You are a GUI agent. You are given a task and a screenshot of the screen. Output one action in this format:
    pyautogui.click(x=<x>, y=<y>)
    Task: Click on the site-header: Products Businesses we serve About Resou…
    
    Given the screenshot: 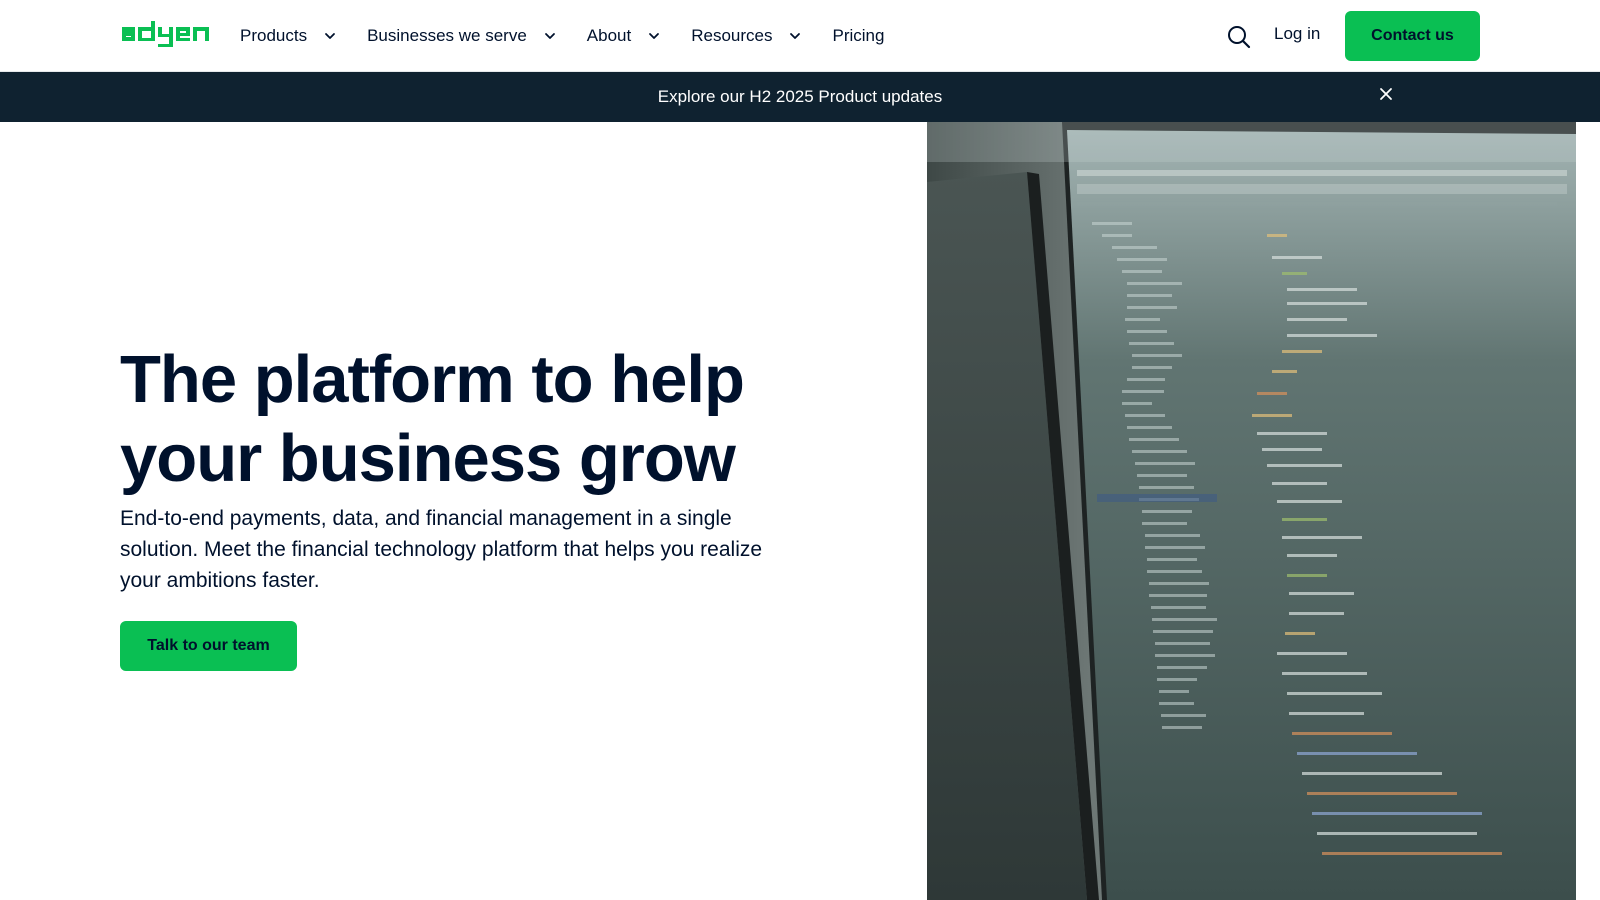 What is the action you would take?
    pyautogui.click(x=800, y=36)
    